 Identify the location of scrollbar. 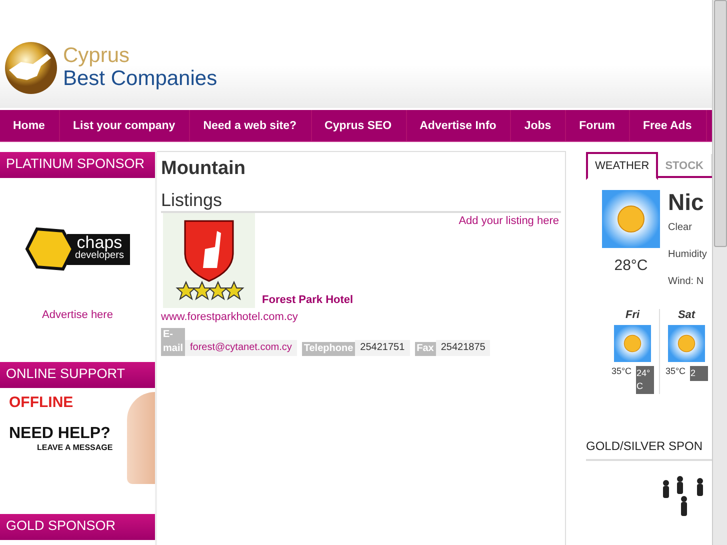
(719, 272).